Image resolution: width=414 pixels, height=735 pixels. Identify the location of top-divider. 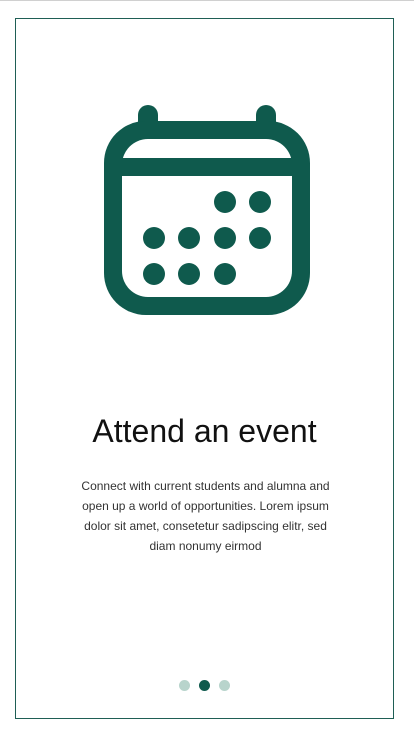
(207, 0).